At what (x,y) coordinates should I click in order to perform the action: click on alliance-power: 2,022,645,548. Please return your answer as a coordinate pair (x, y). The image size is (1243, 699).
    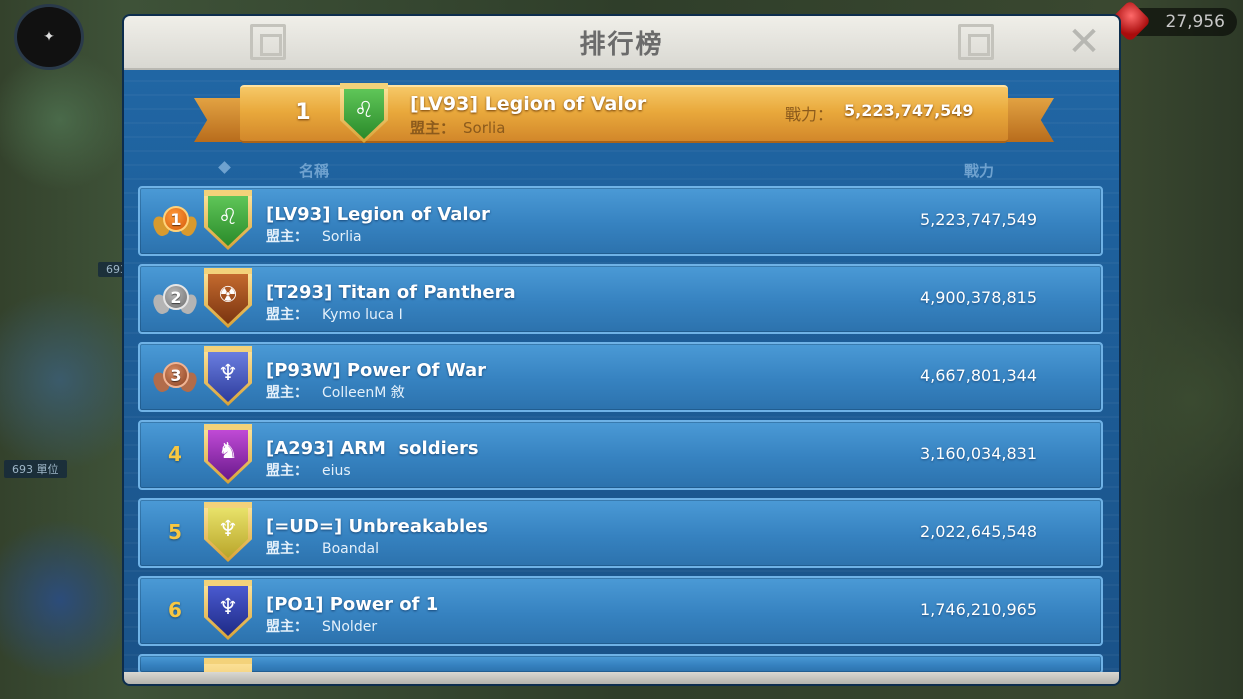
    Looking at the image, I should click on (978, 531).